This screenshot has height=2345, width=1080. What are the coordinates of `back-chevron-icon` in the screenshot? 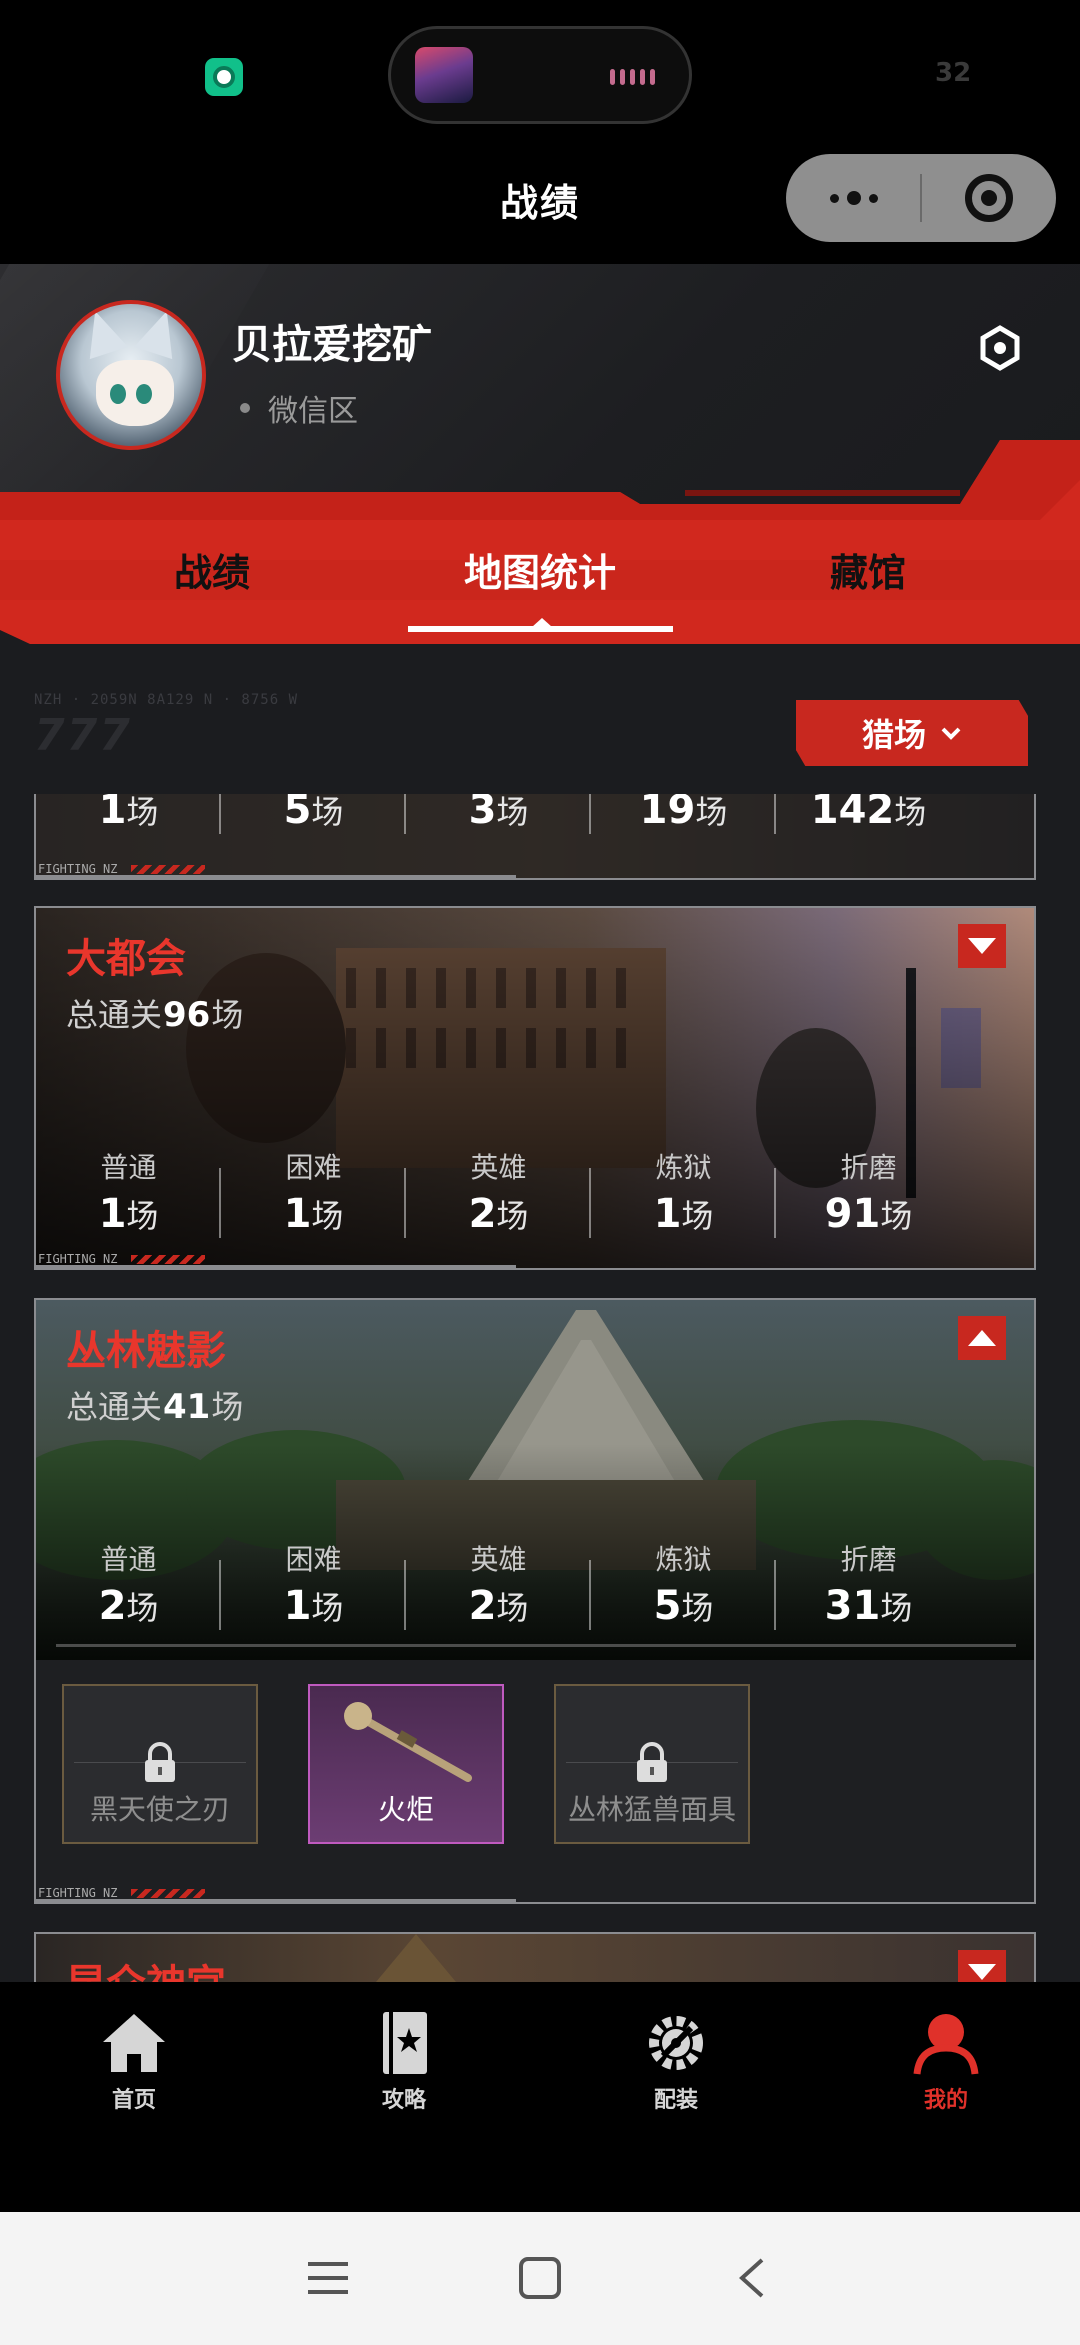 It's located at (751, 2278).